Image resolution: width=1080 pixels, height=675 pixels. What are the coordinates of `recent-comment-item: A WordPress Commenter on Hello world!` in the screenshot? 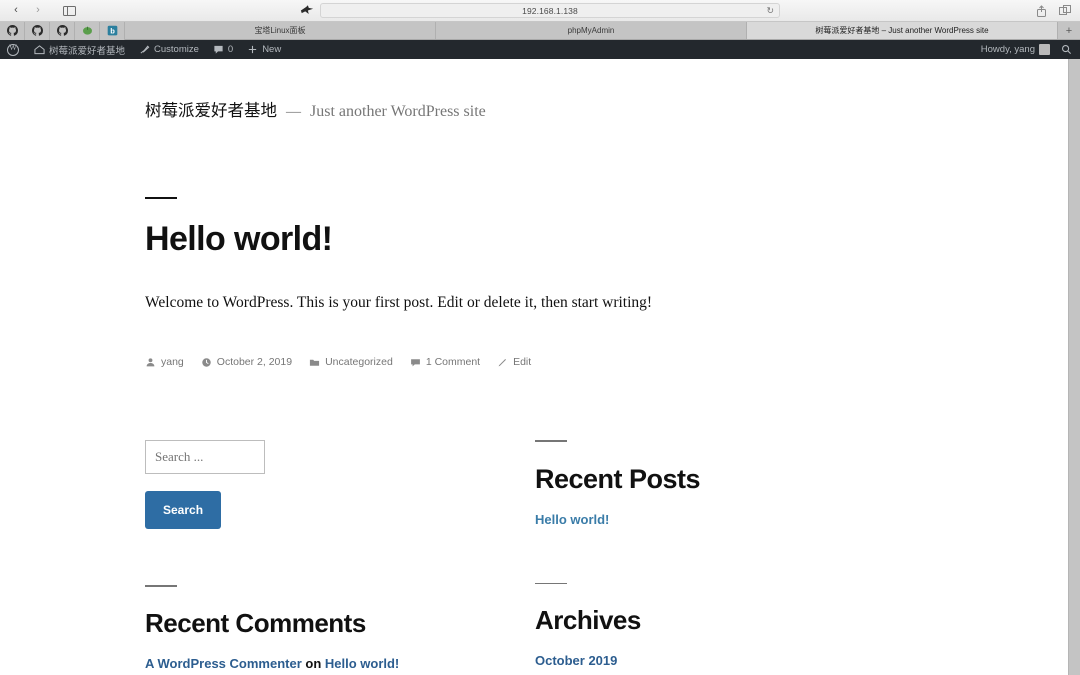 It's located at (340, 663).